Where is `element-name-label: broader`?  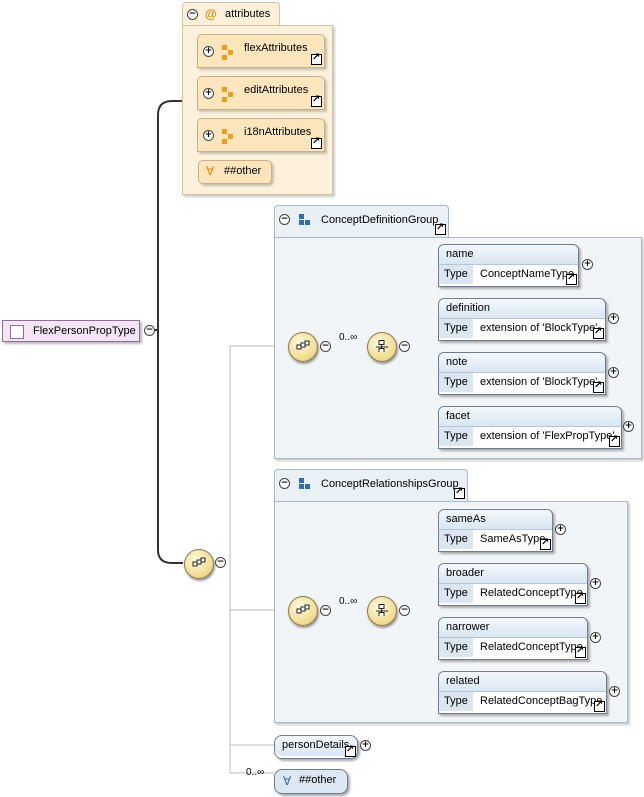 element-name-label: broader is located at coordinates (513, 574).